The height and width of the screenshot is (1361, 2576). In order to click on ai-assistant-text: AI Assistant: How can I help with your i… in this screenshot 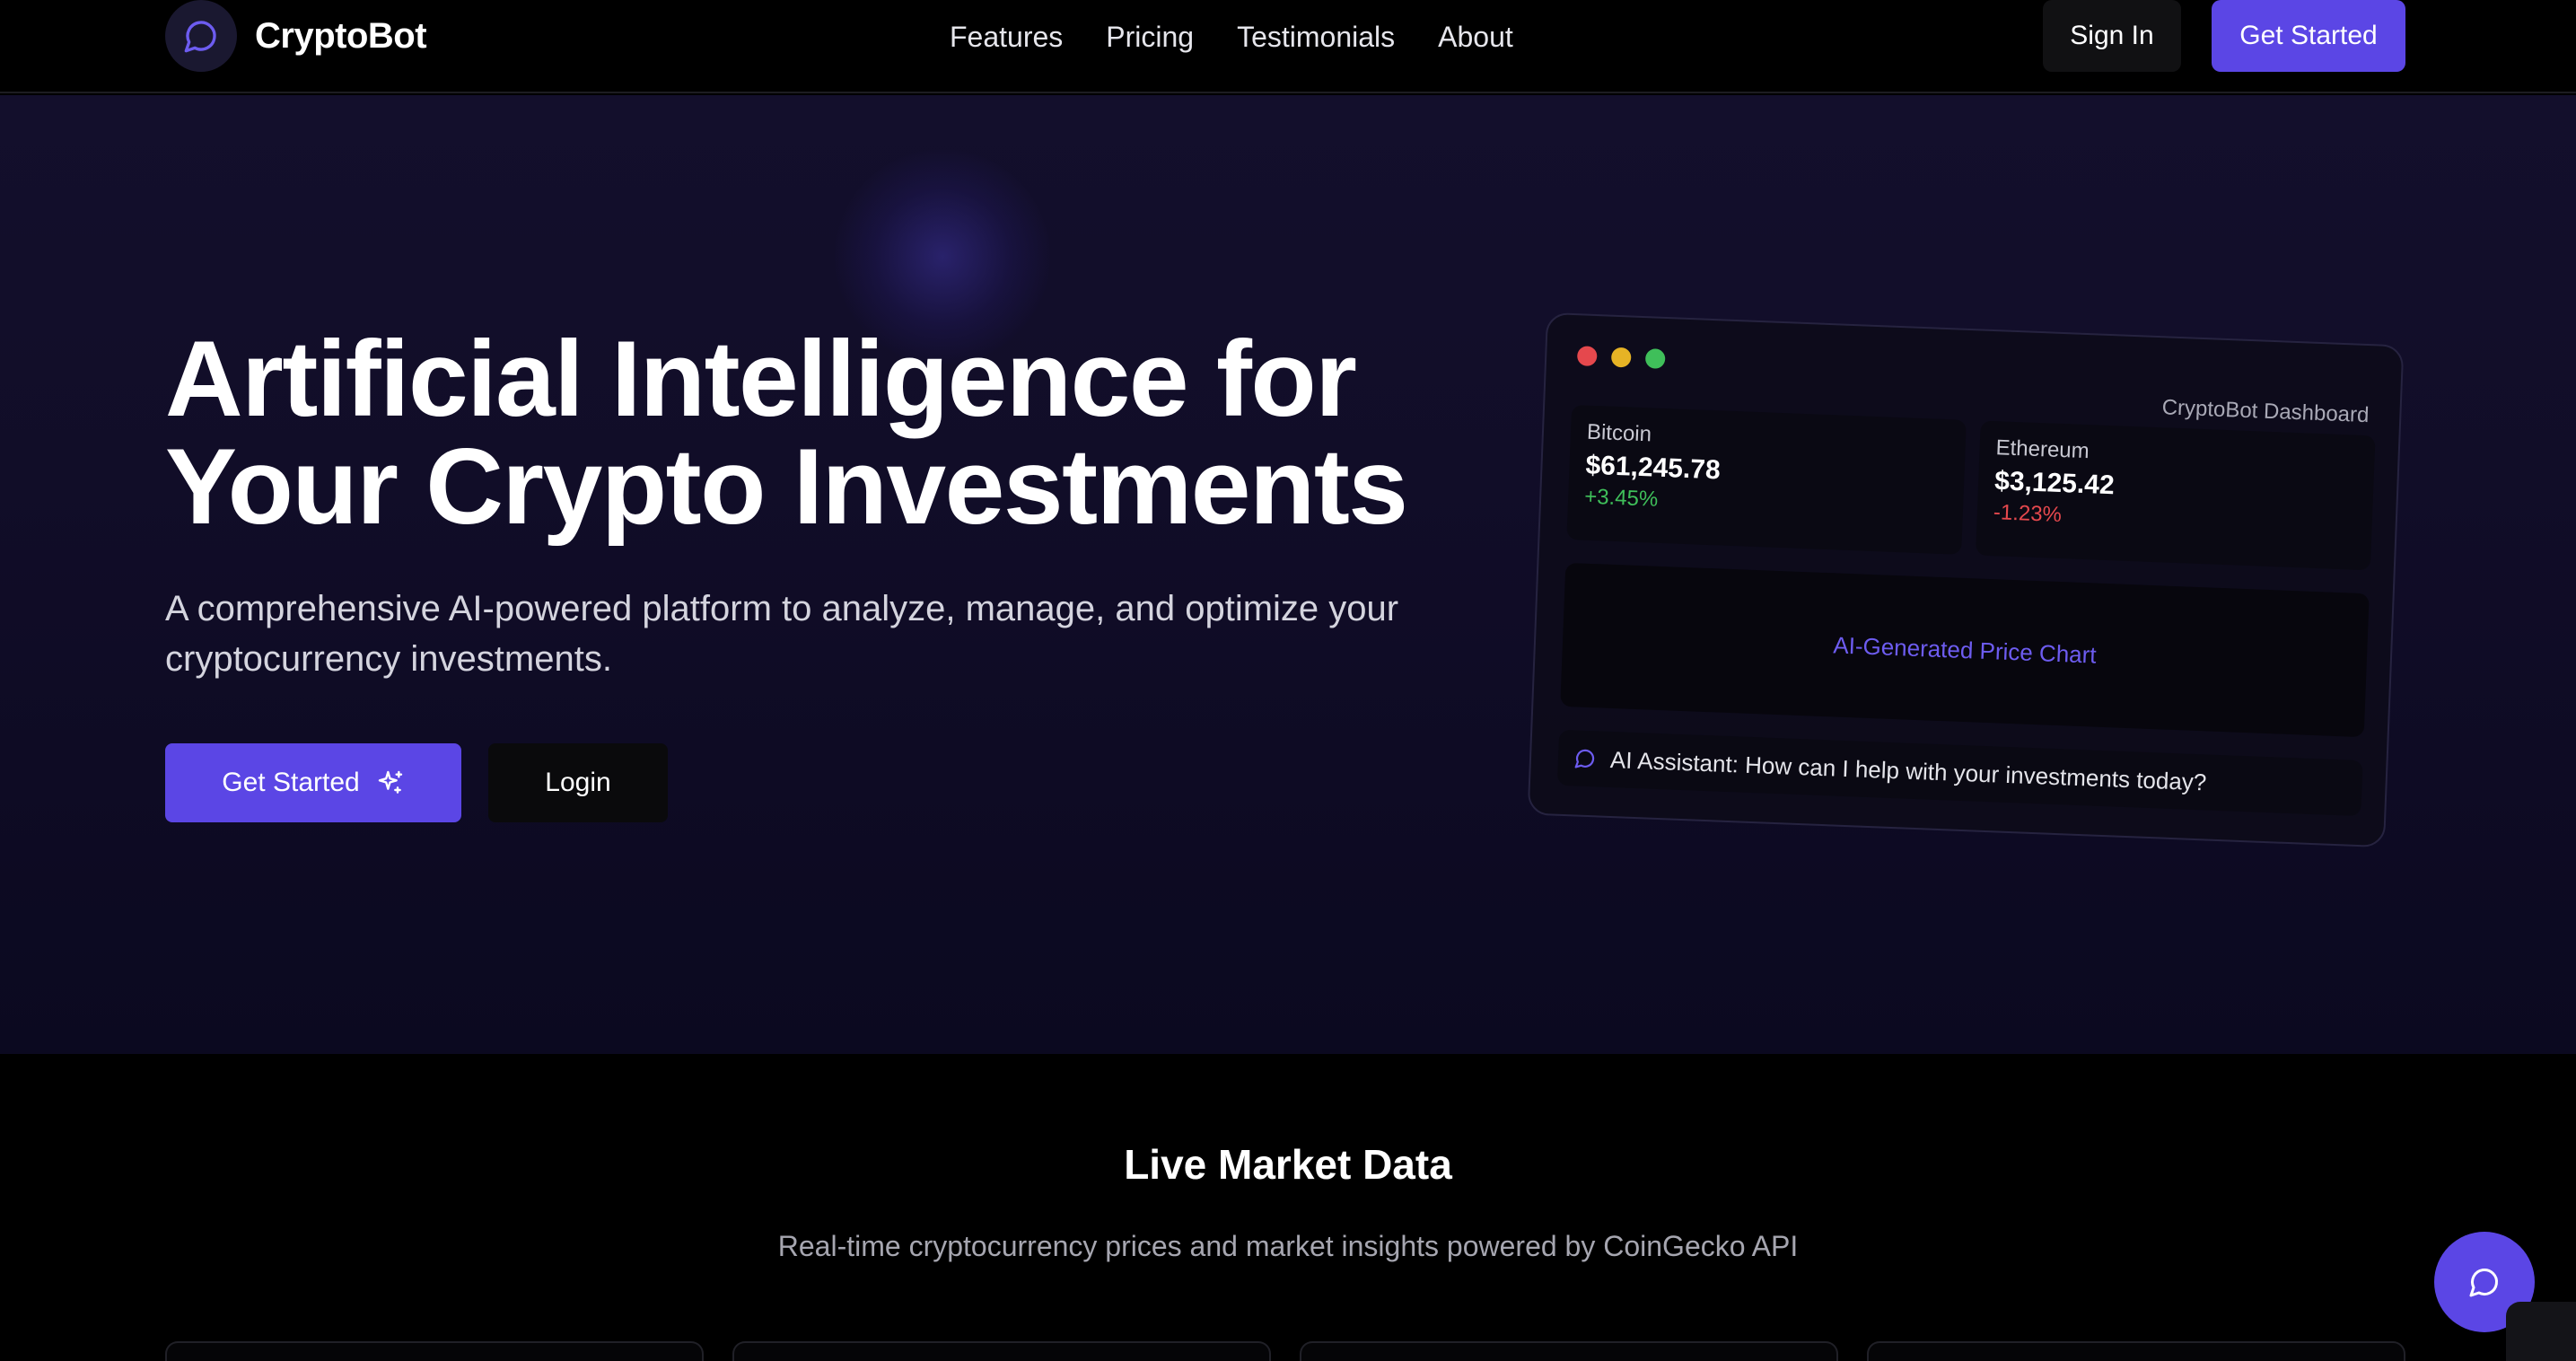, I will do `click(1908, 770)`.